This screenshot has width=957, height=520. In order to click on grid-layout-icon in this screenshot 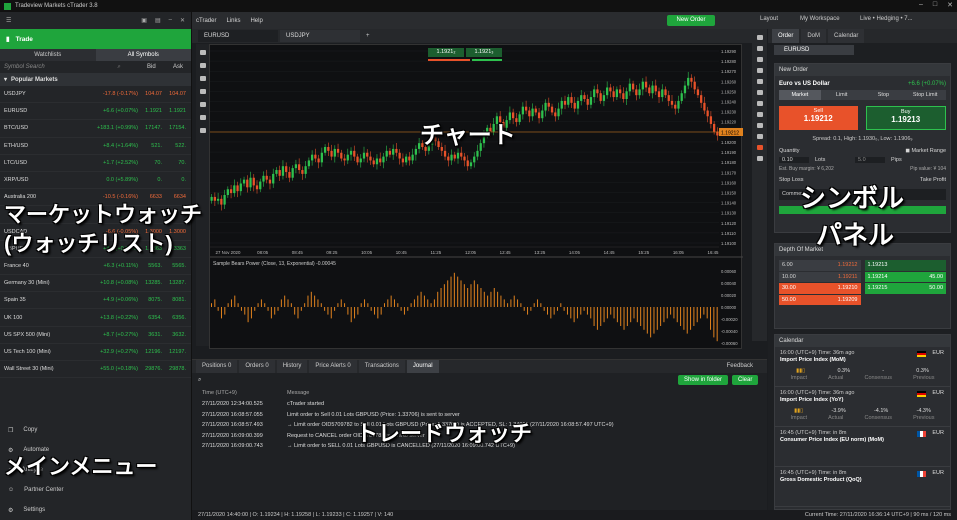, I will do `click(759, 48)`.